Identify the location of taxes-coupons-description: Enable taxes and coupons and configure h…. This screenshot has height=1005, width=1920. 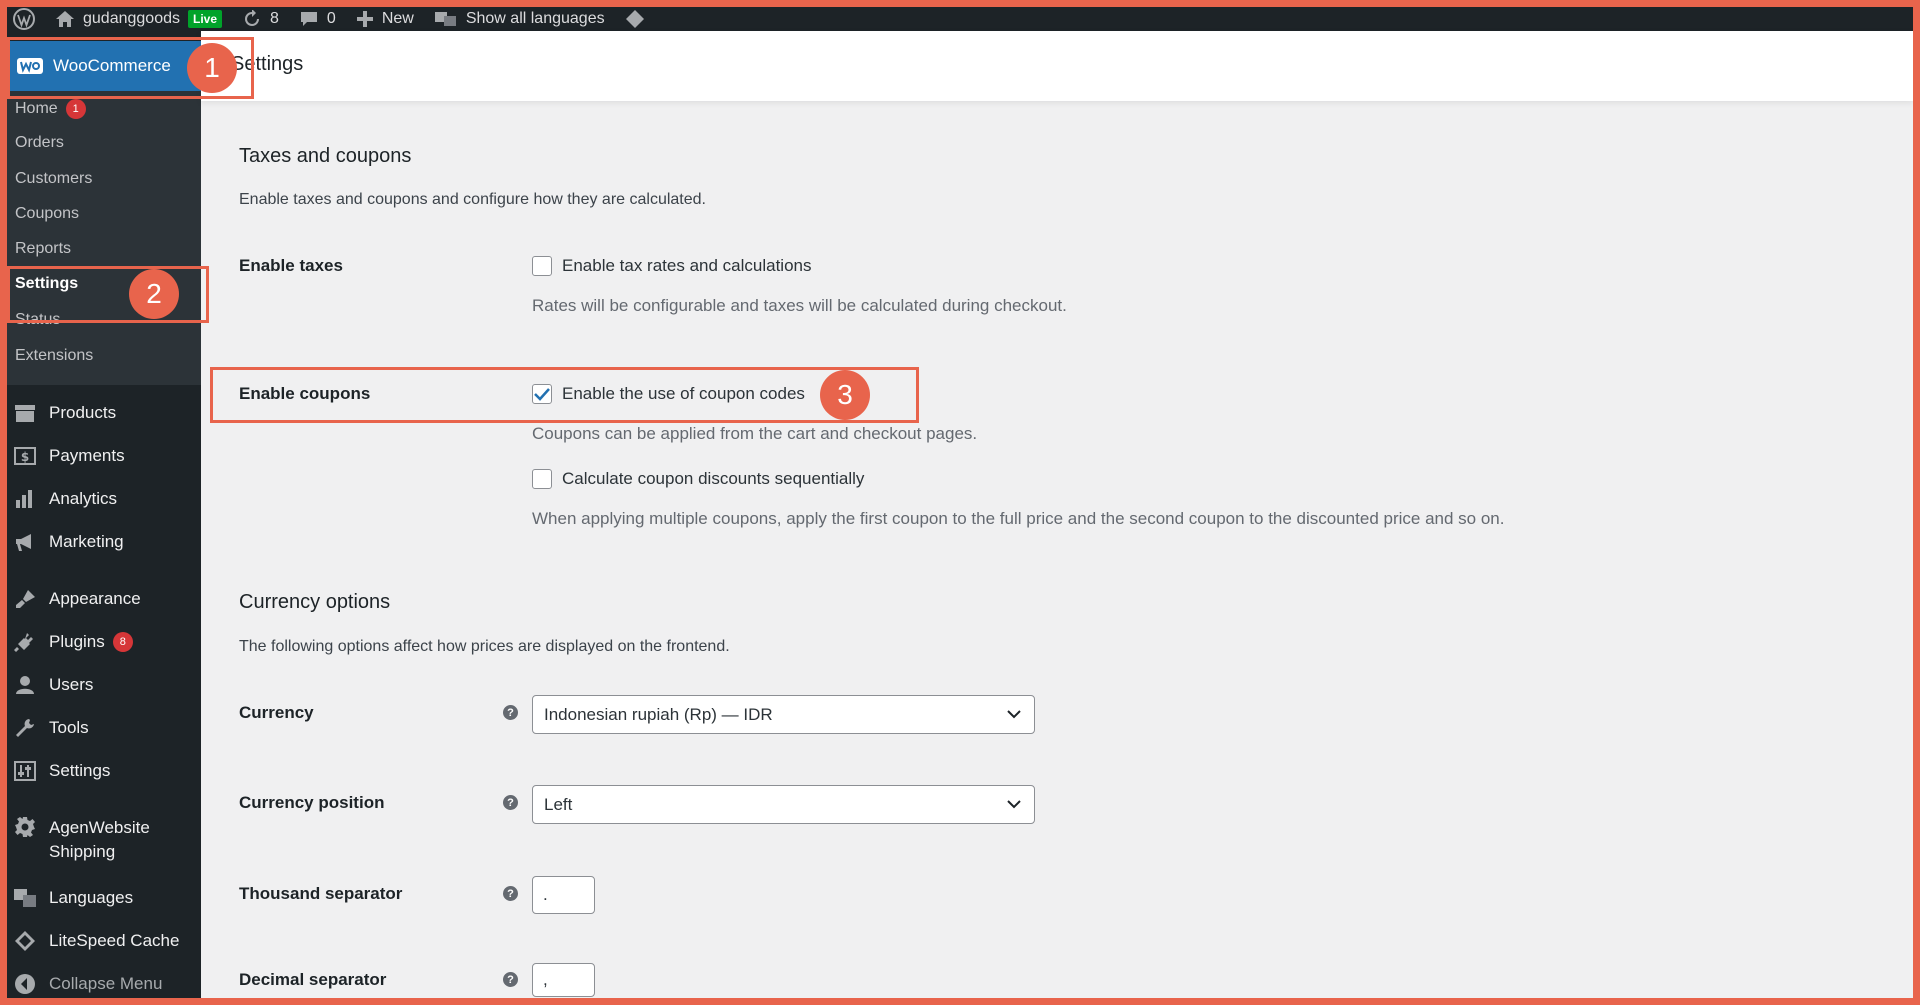
(472, 199).